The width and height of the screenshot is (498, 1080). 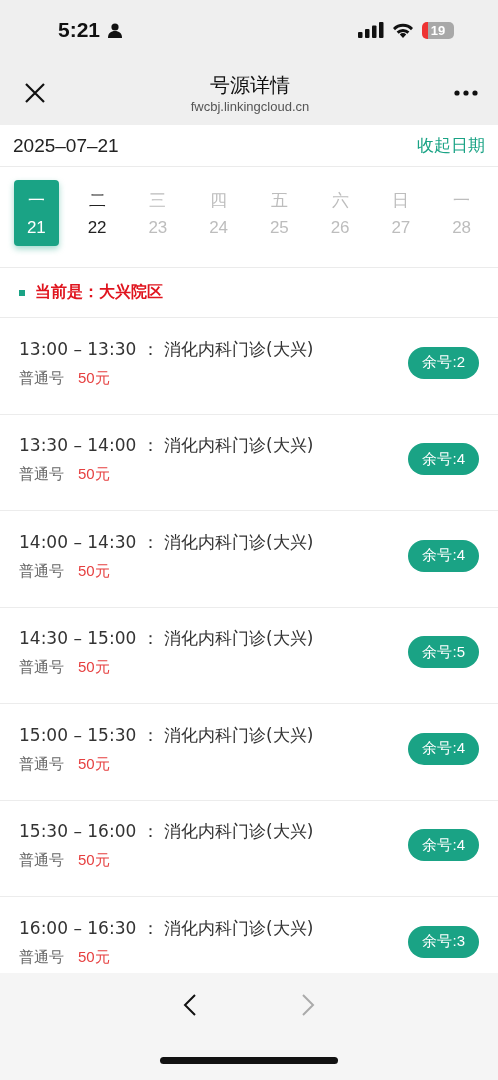 What do you see at coordinates (451, 145) in the screenshot?
I see `collapse-dates-link: 收起日期` at bounding box center [451, 145].